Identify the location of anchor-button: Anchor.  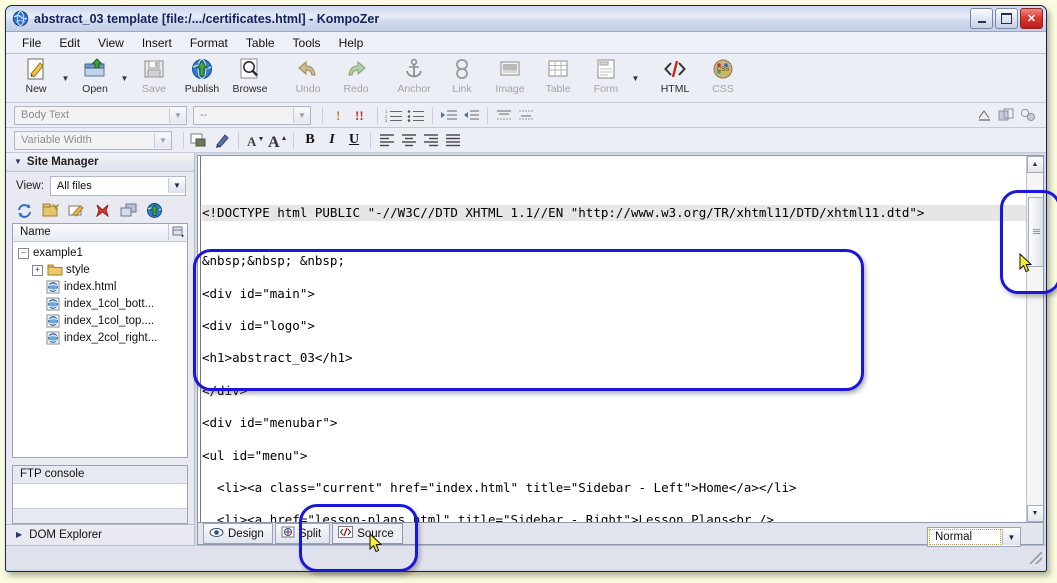
(414, 78).